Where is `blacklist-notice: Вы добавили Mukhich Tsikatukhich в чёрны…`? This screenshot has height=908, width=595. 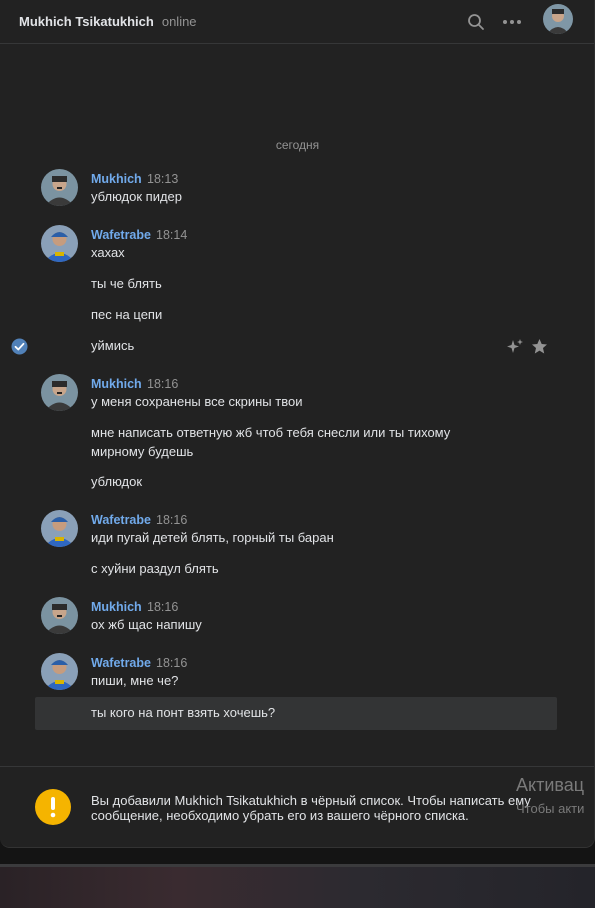 blacklist-notice: Вы добавили Mukhich Tsikatukhich в чёрны… is located at coordinates (297, 806).